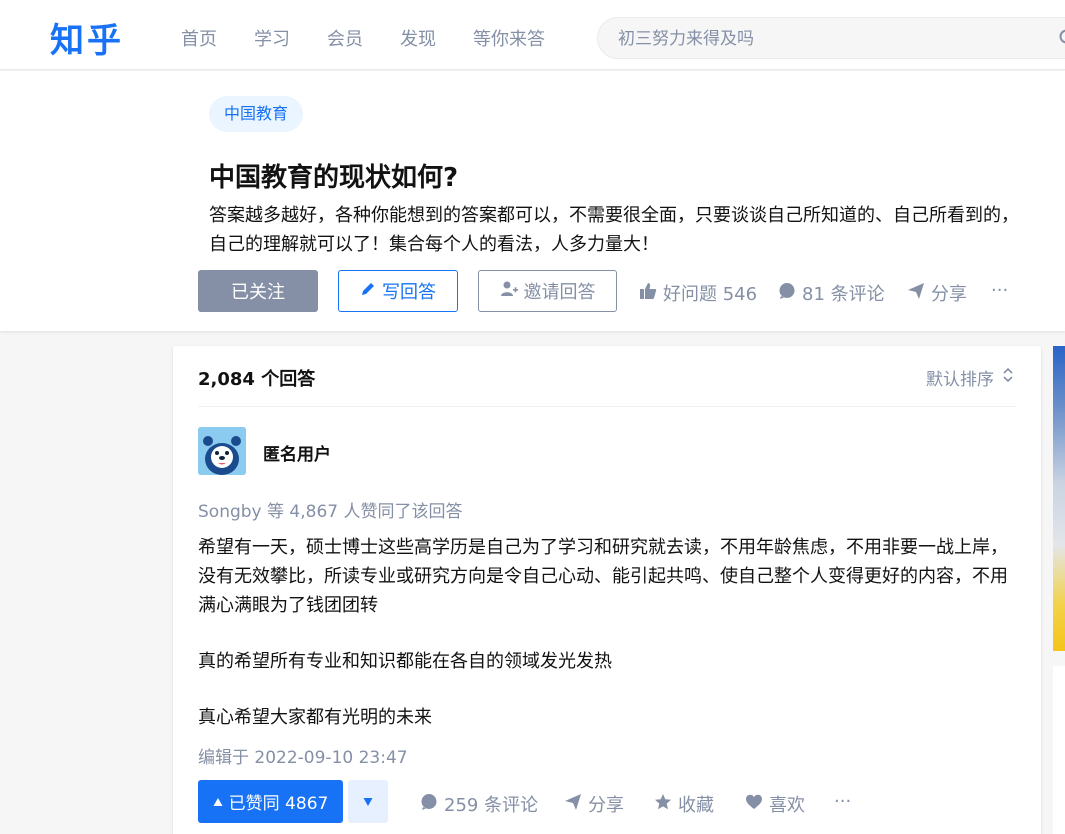 Image resolution: width=1065 pixels, height=834 pixels. I want to click on good-question-label: 好问题 546, so click(710, 294).